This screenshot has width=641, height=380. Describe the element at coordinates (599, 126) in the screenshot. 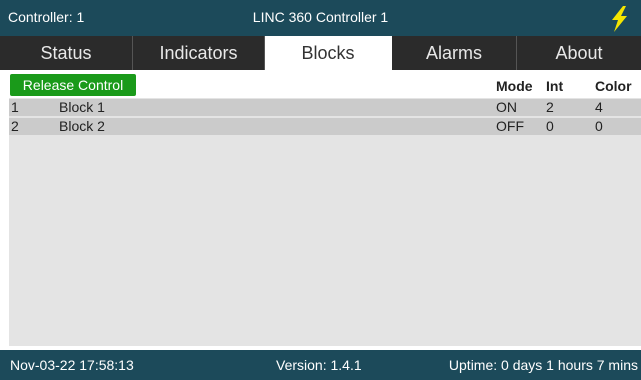

I see `block-color: 0` at that location.